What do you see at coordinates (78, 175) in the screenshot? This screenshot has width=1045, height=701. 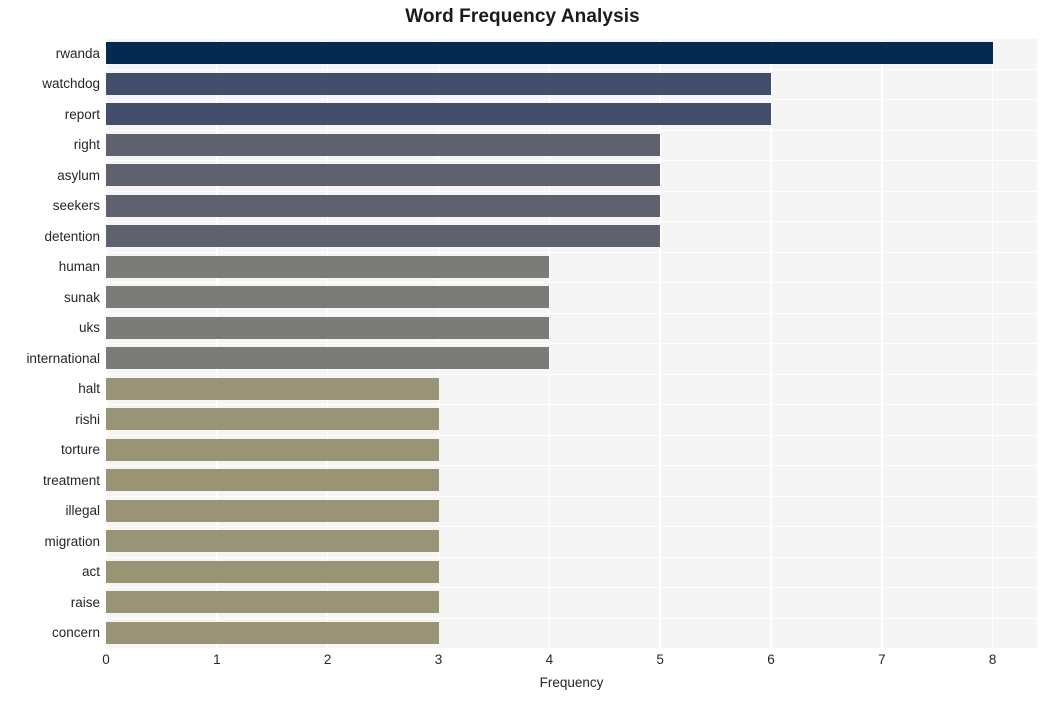 I see `y-axis-tick-label: asylum` at bounding box center [78, 175].